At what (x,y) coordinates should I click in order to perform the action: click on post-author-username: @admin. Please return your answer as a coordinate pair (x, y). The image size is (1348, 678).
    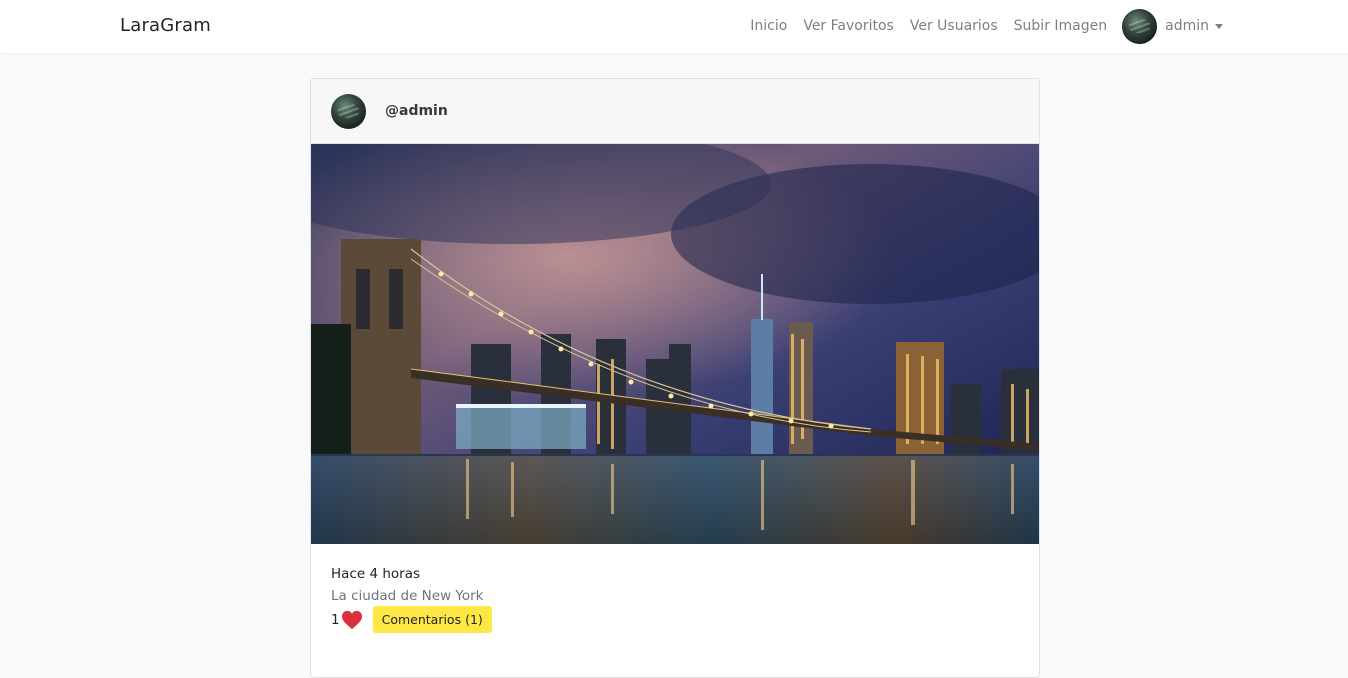
    Looking at the image, I should click on (416, 111).